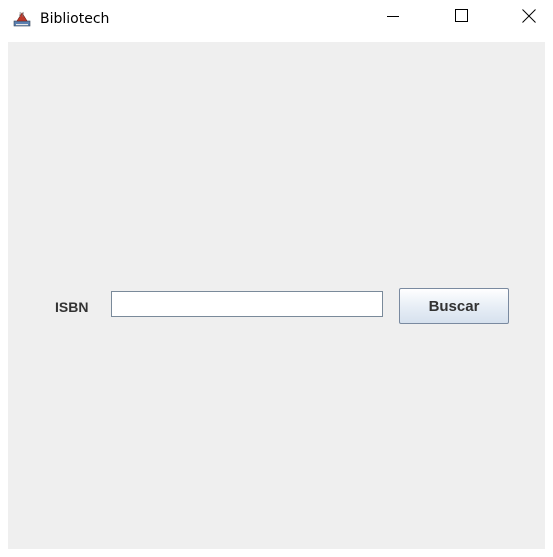 The width and height of the screenshot is (553, 557). I want to click on minimize-icon, so click(393, 18).